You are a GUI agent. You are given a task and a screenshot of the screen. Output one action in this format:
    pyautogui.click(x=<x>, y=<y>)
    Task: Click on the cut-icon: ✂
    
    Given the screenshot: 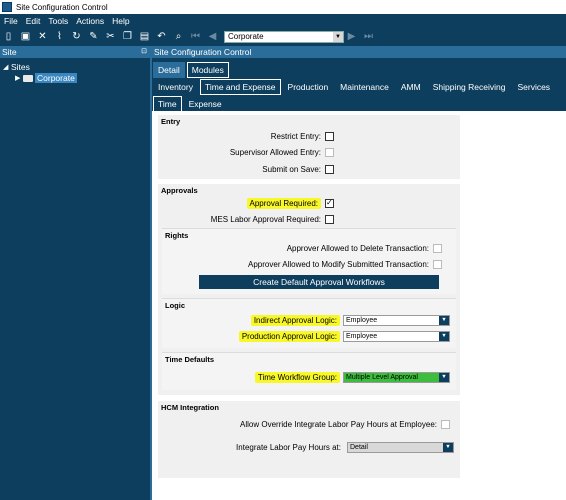 What is the action you would take?
    pyautogui.click(x=110, y=37)
    